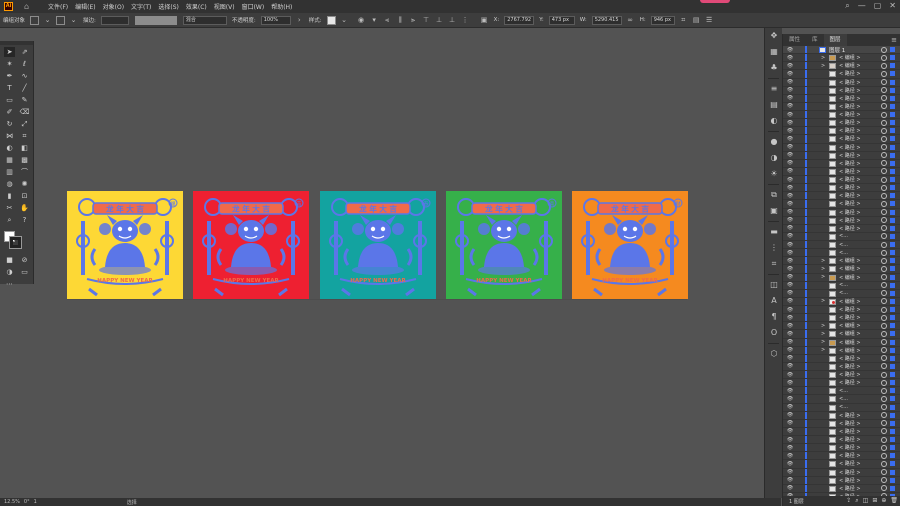  Describe the element at coordinates (24, 64) in the screenshot. I see `lasso-icon: ℓ` at that location.